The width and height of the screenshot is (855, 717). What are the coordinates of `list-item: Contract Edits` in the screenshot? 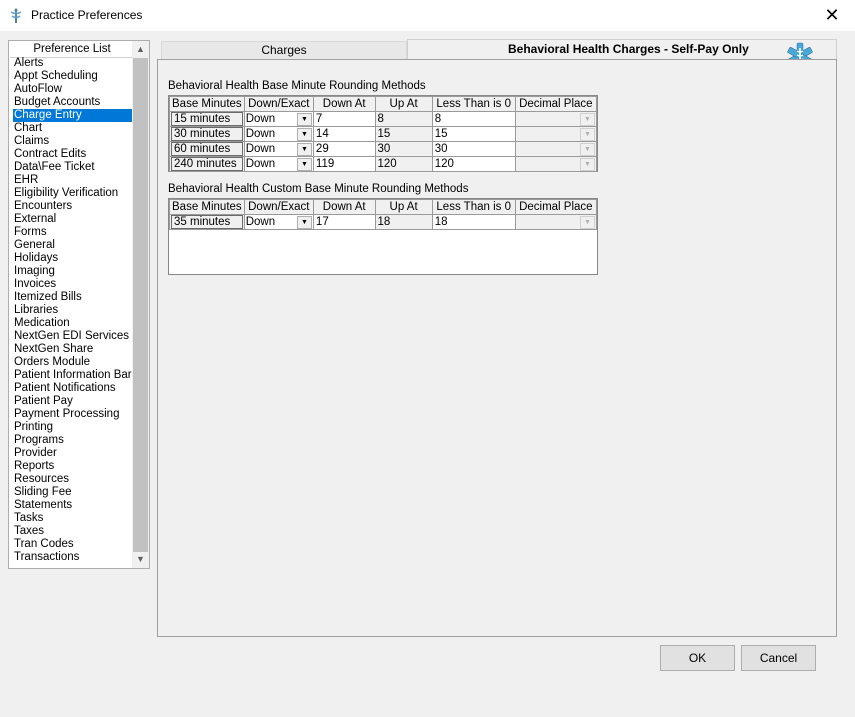 It's located at (76, 154).